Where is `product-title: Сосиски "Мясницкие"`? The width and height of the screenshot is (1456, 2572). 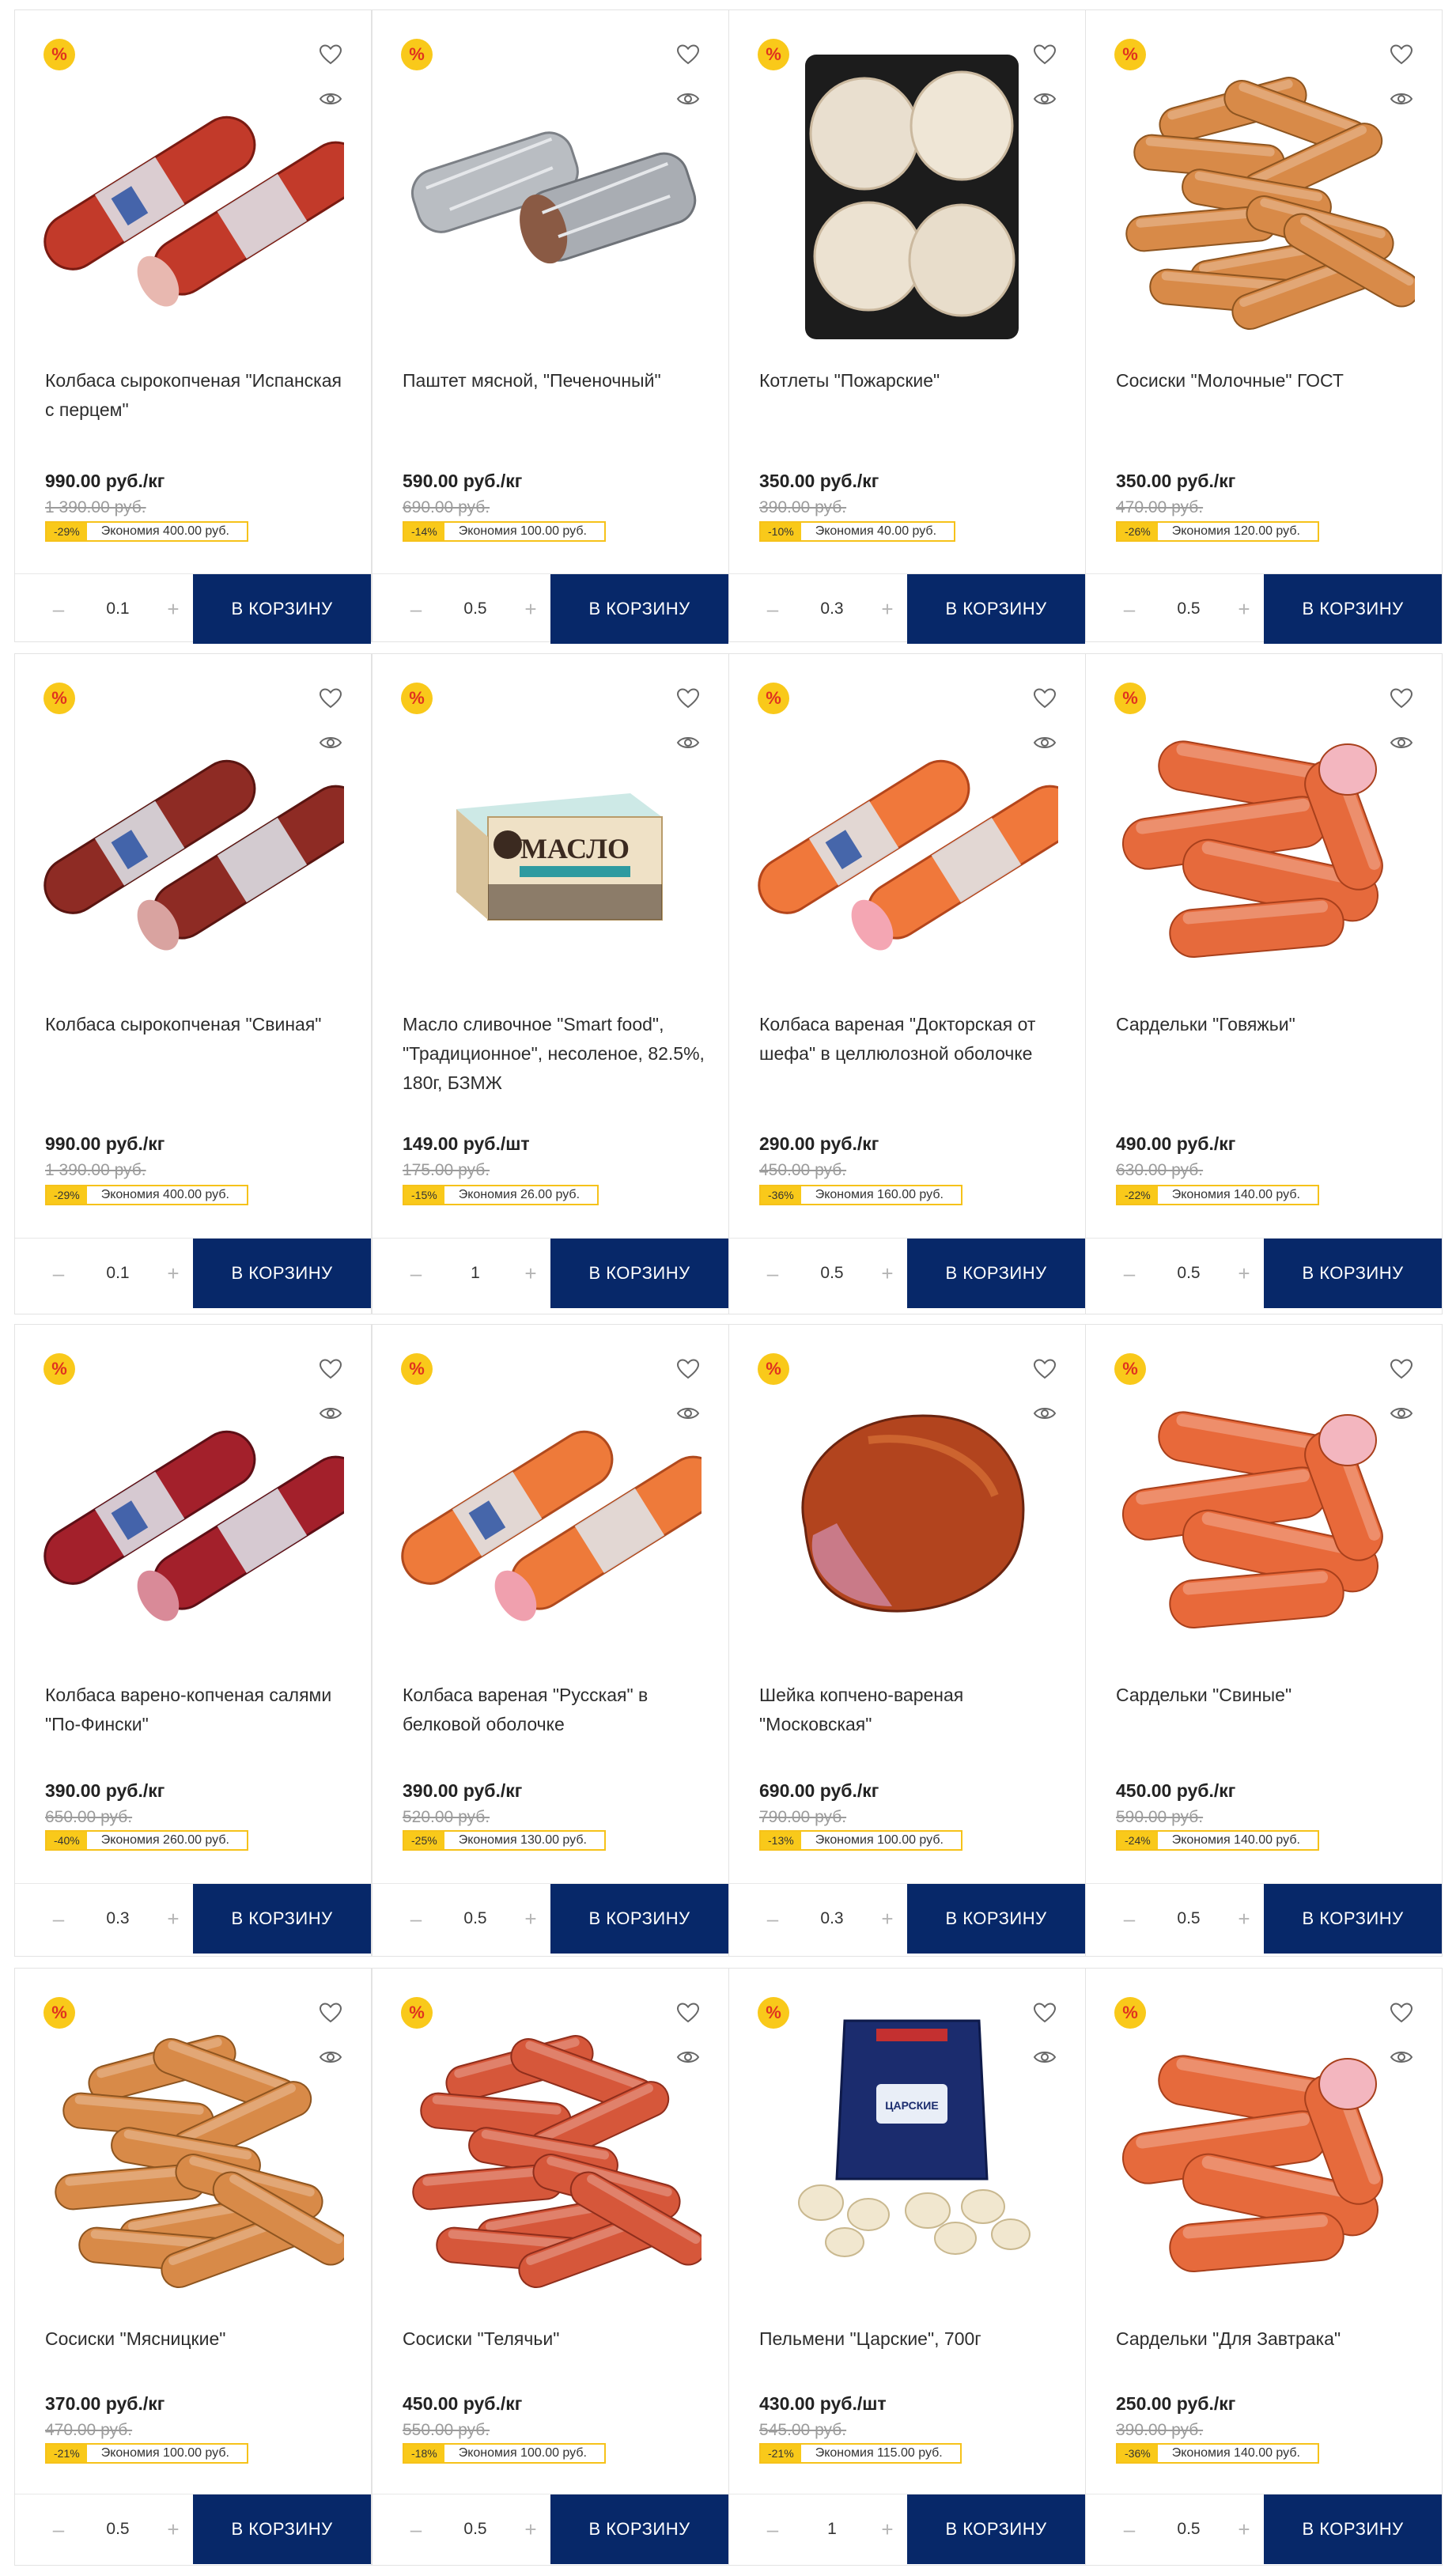
product-title: Сосиски "Мясницкие" is located at coordinates (199, 2339).